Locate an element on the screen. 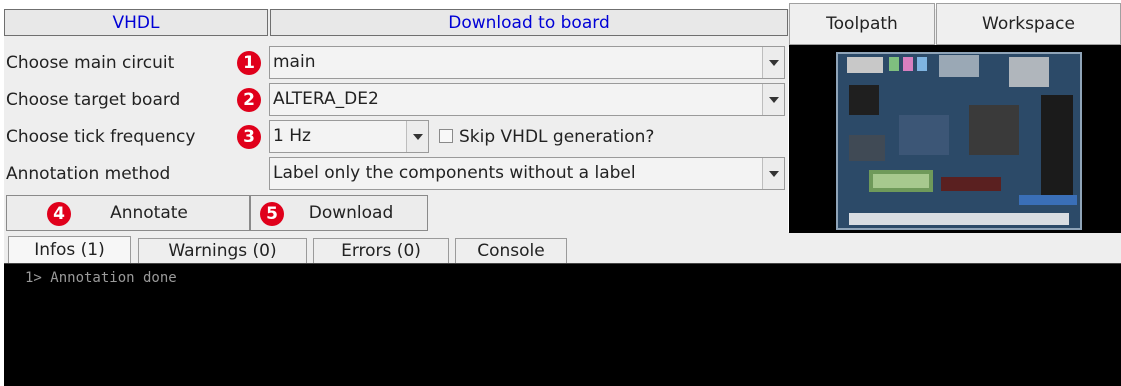 The width and height of the screenshot is (1121, 386). workspace-label: Workspace is located at coordinates (1028, 24).